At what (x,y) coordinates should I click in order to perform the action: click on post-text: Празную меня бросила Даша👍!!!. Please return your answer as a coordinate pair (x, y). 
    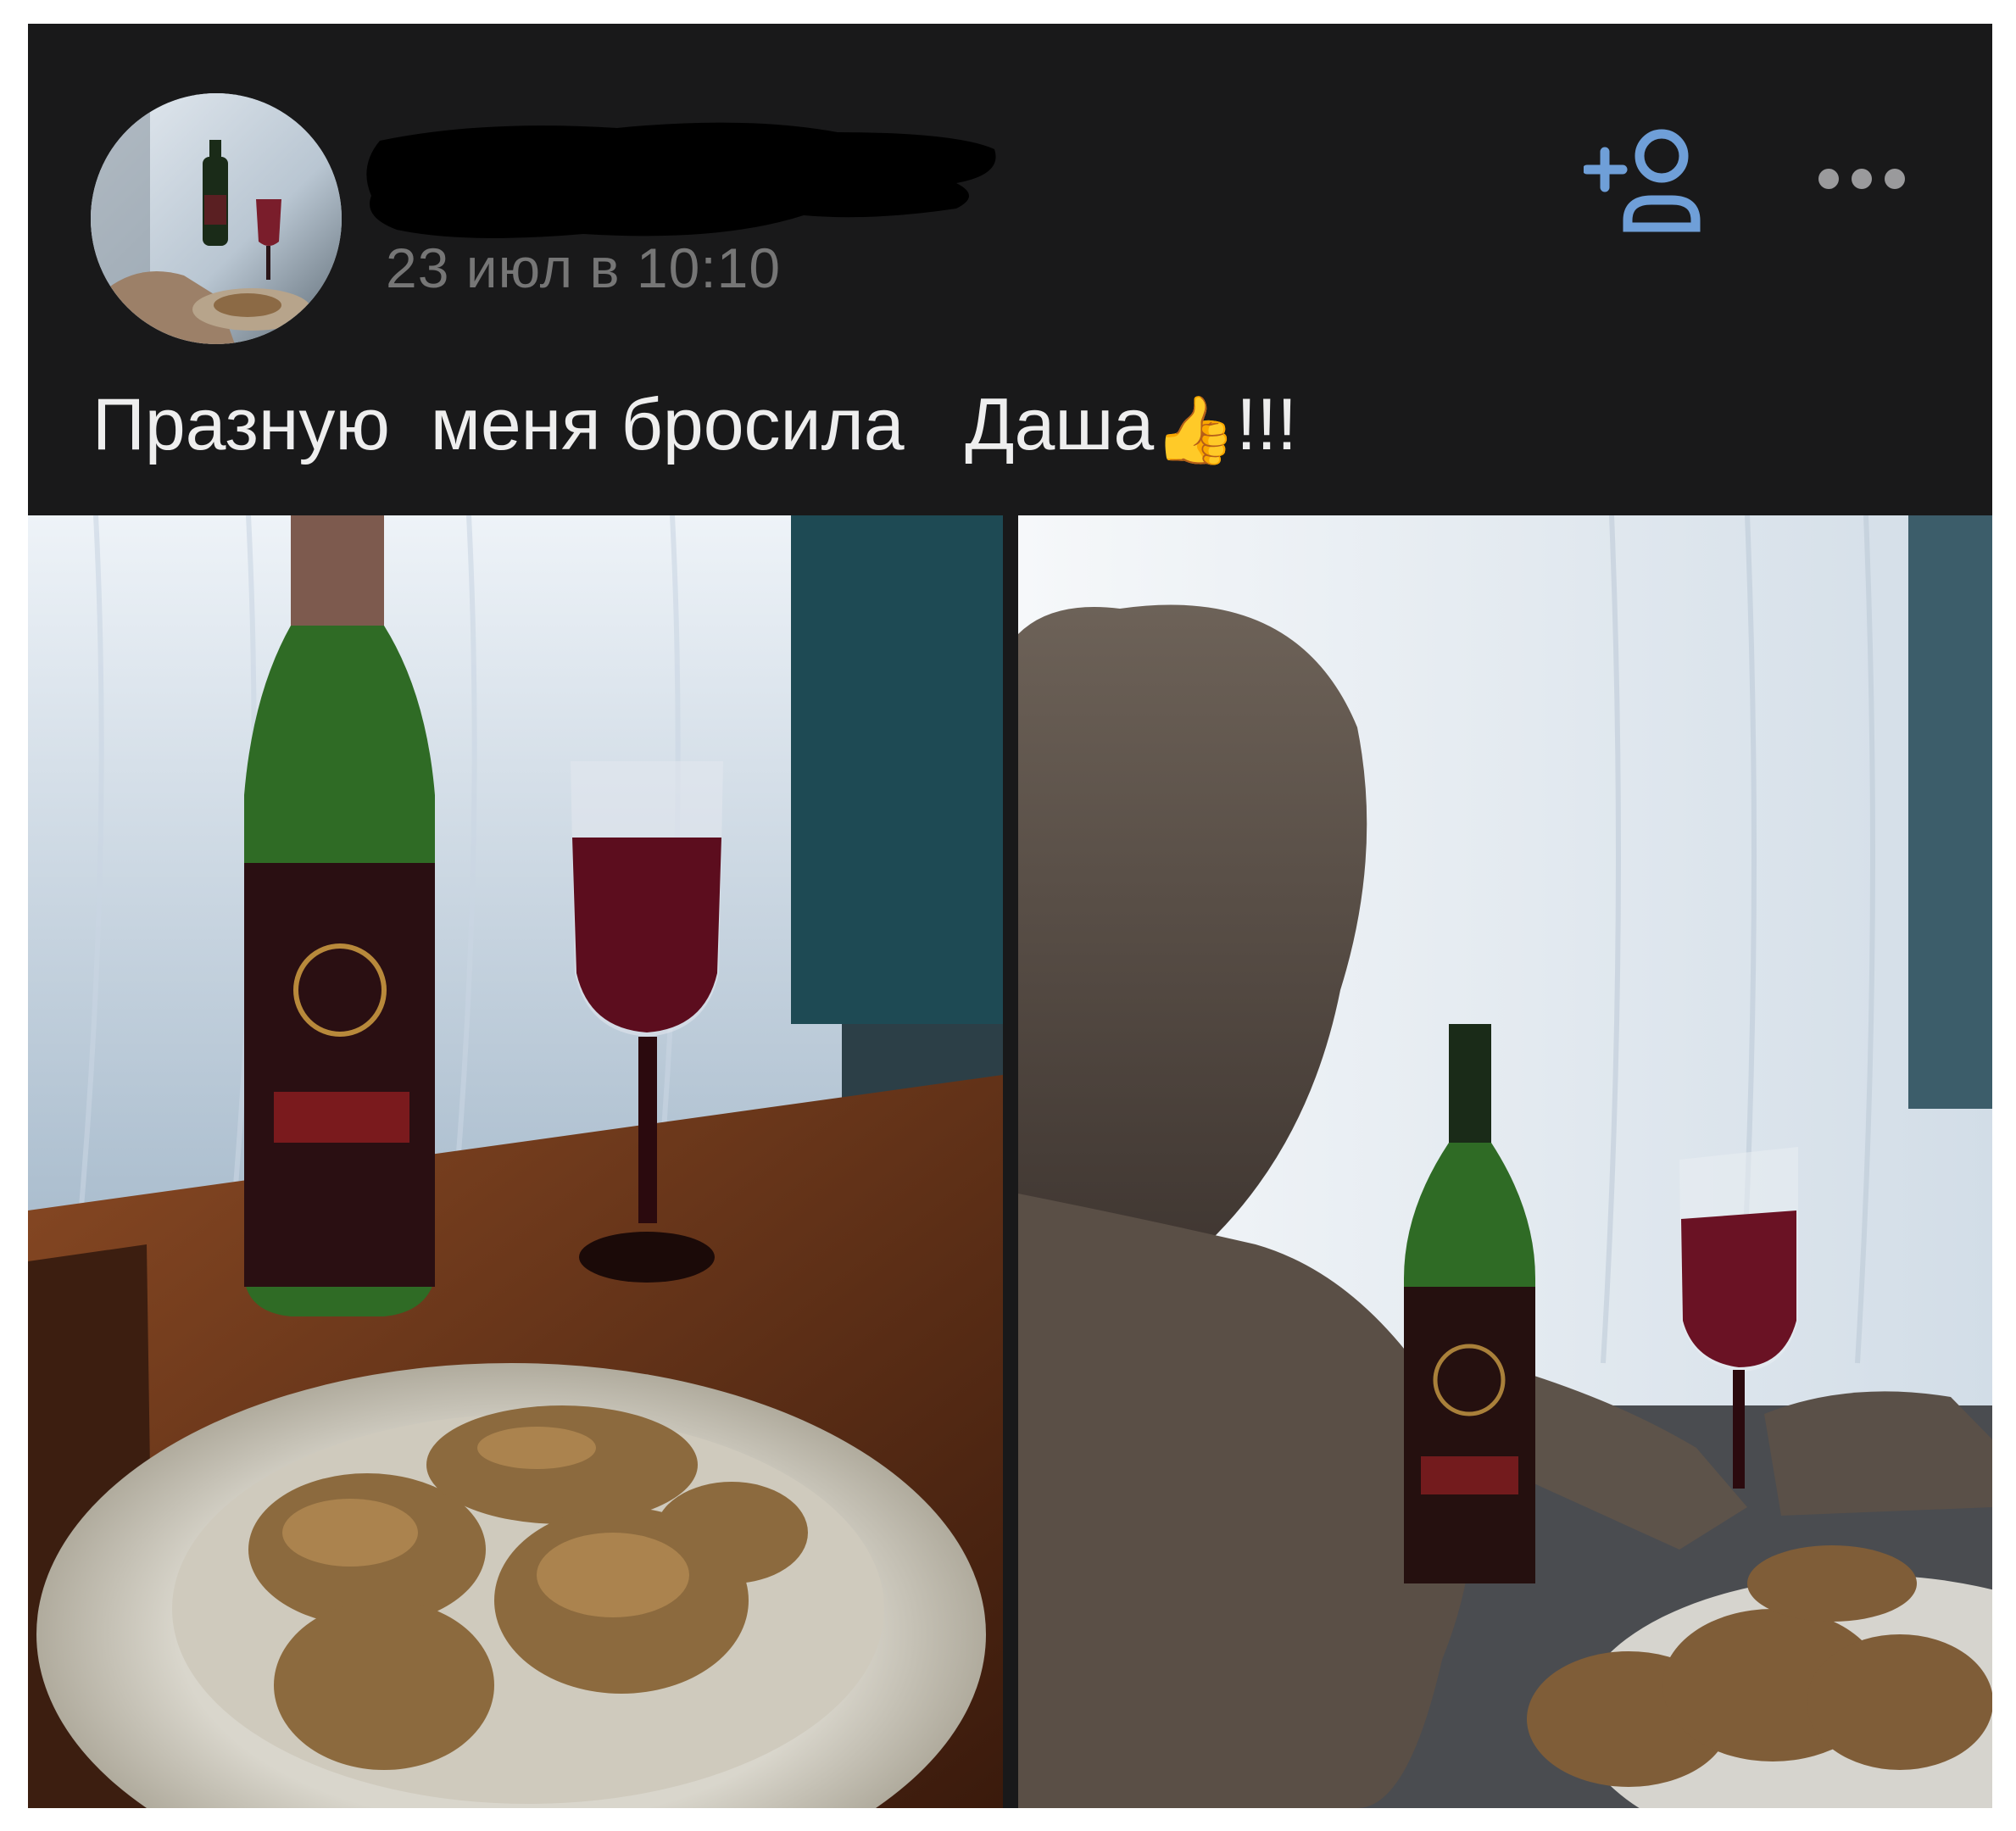
    Looking at the image, I should click on (694, 425).